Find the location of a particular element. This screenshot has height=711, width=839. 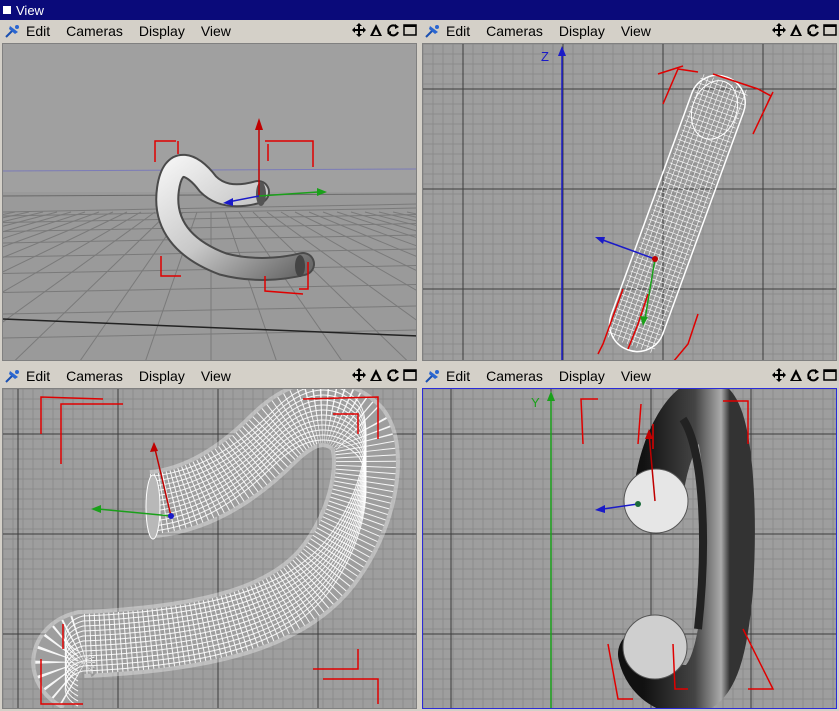

axis-label-z: Z is located at coordinates (545, 56).